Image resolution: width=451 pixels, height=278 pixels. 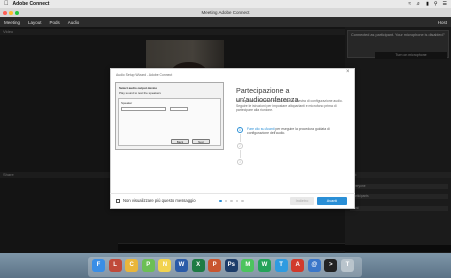 I want to click on volume-icon: ♬, so click(x=418, y=4).